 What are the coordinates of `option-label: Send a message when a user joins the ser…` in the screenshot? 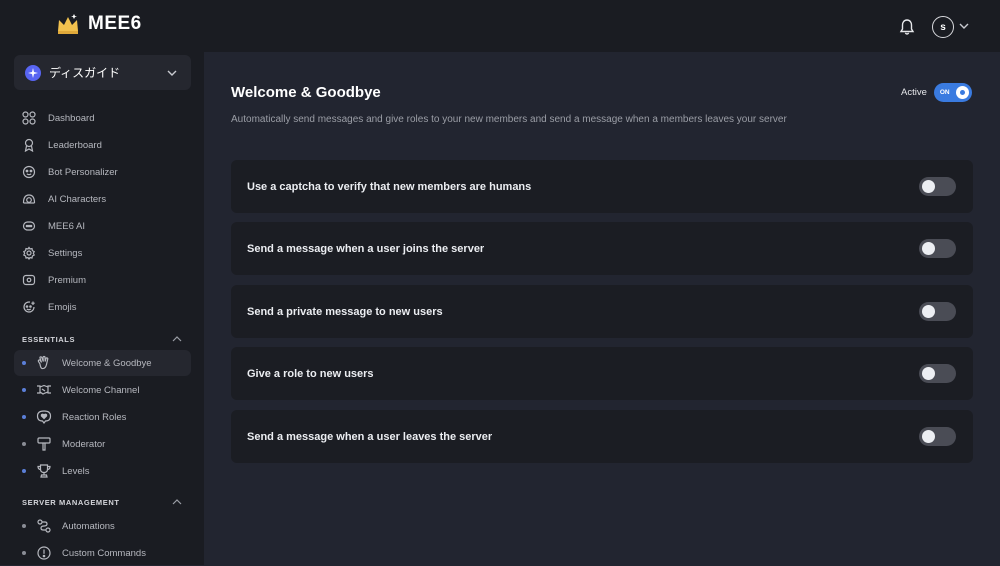 It's located at (366, 248).